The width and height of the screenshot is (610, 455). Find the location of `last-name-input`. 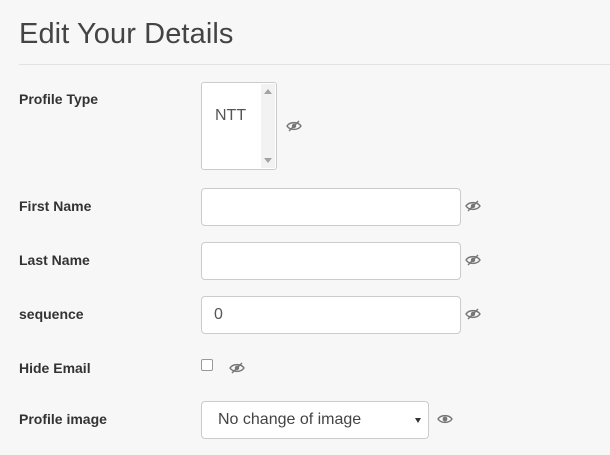

last-name-input is located at coordinates (331, 261).